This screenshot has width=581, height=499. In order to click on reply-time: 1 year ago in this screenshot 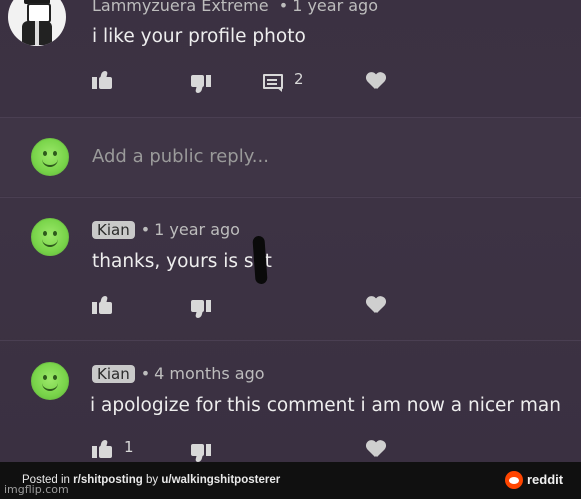, I will do `click(197, 229)`.